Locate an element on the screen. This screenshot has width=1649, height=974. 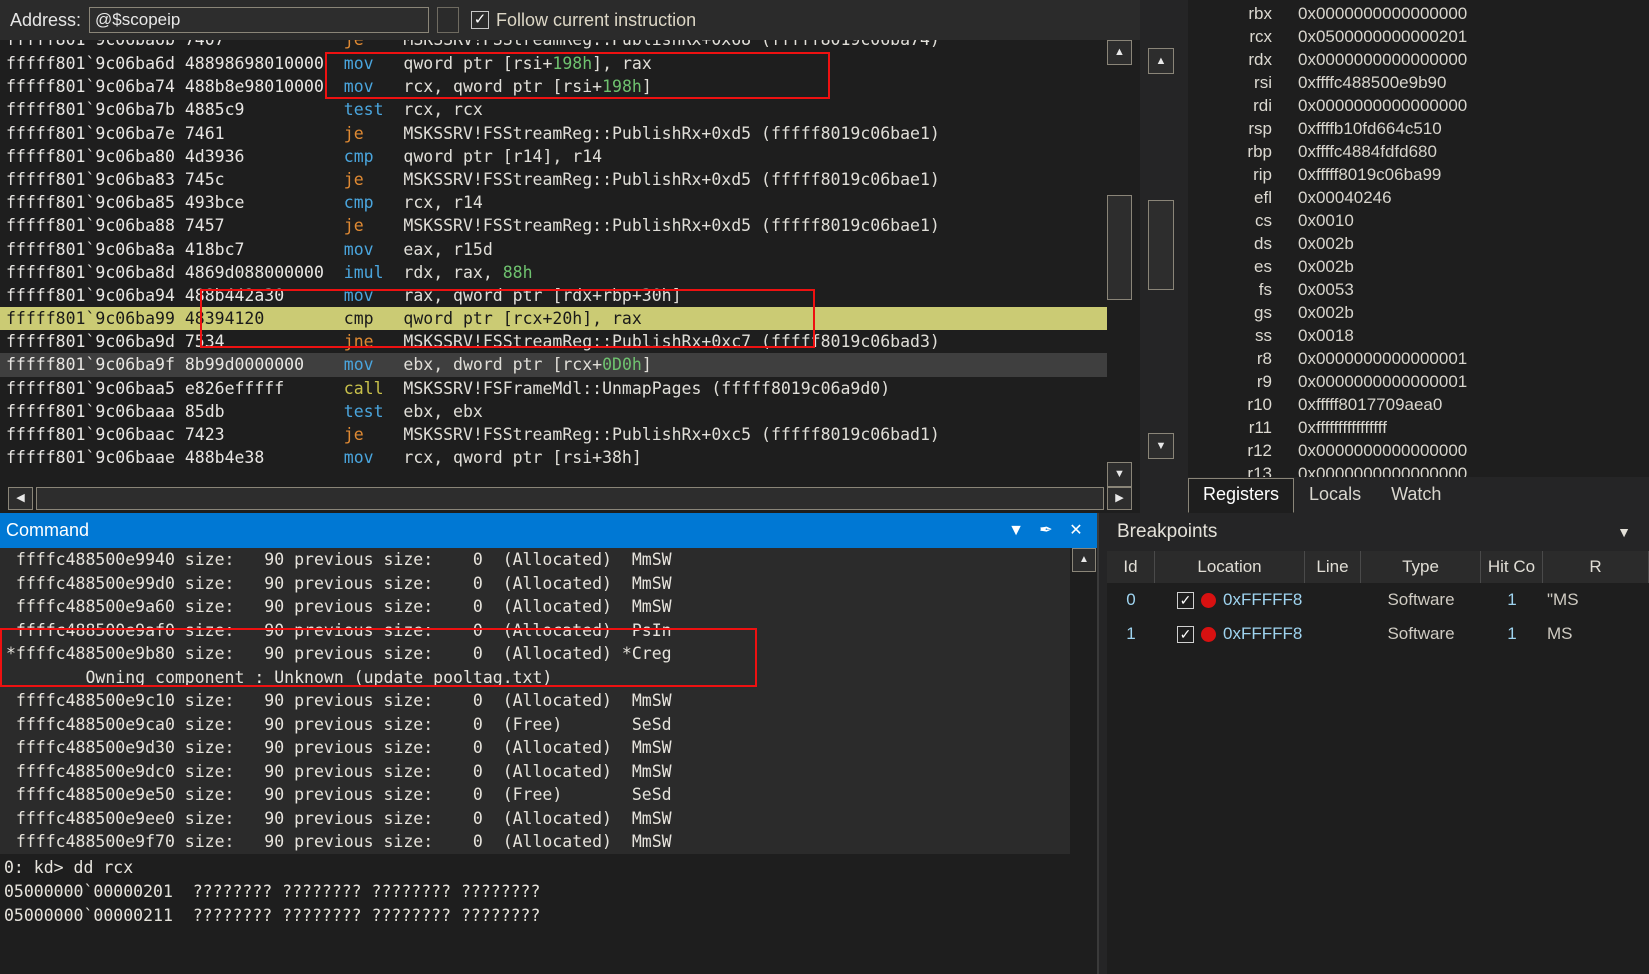
register-row: r11 0xffffffffffffffff is located at coordinates (1418, 427).